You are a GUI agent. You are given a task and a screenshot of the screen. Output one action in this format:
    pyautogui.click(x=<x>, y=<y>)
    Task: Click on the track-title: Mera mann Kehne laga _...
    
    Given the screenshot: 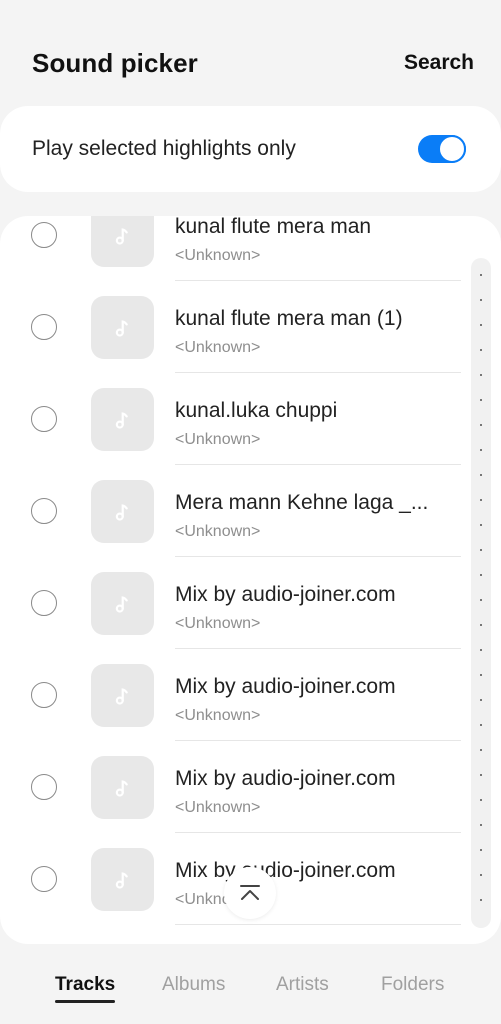 What is the action you would take?
    pyautogui.click(x=302, y=502)
    